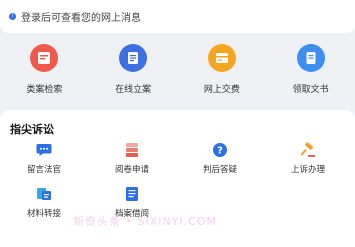 The width and height of the screenshot is (355, 247). Describe the element at coordinates (44, 150) in the screenshot. I see `chat-icon` at that location.